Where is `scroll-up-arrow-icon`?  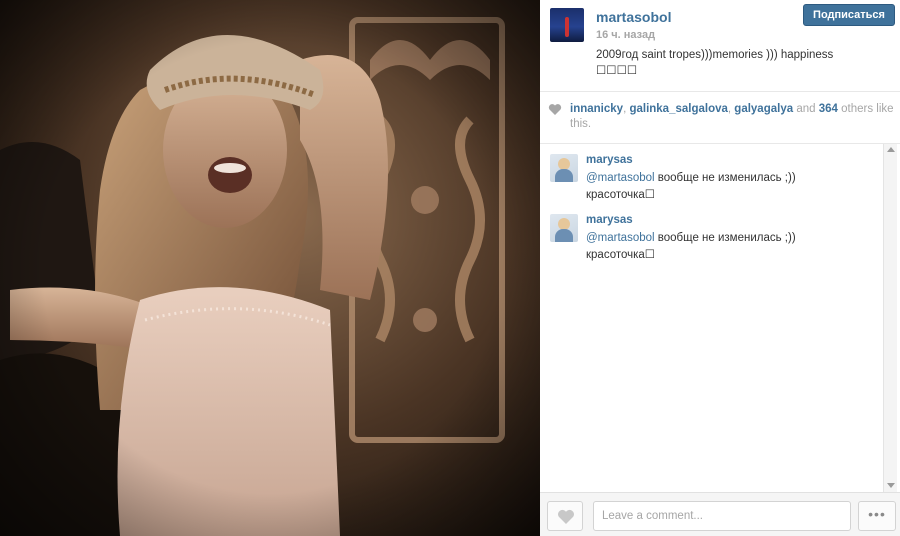
scroll-up-arrow-icon is located at coordinates (891, 149).